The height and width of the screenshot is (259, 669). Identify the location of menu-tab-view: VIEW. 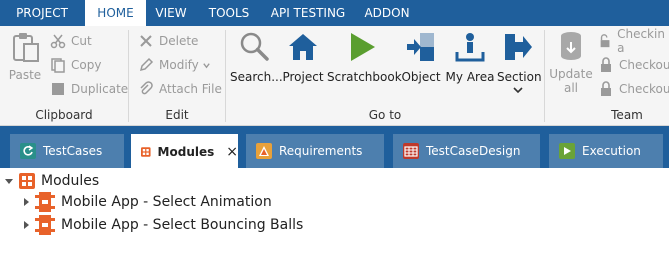
(171, 13).